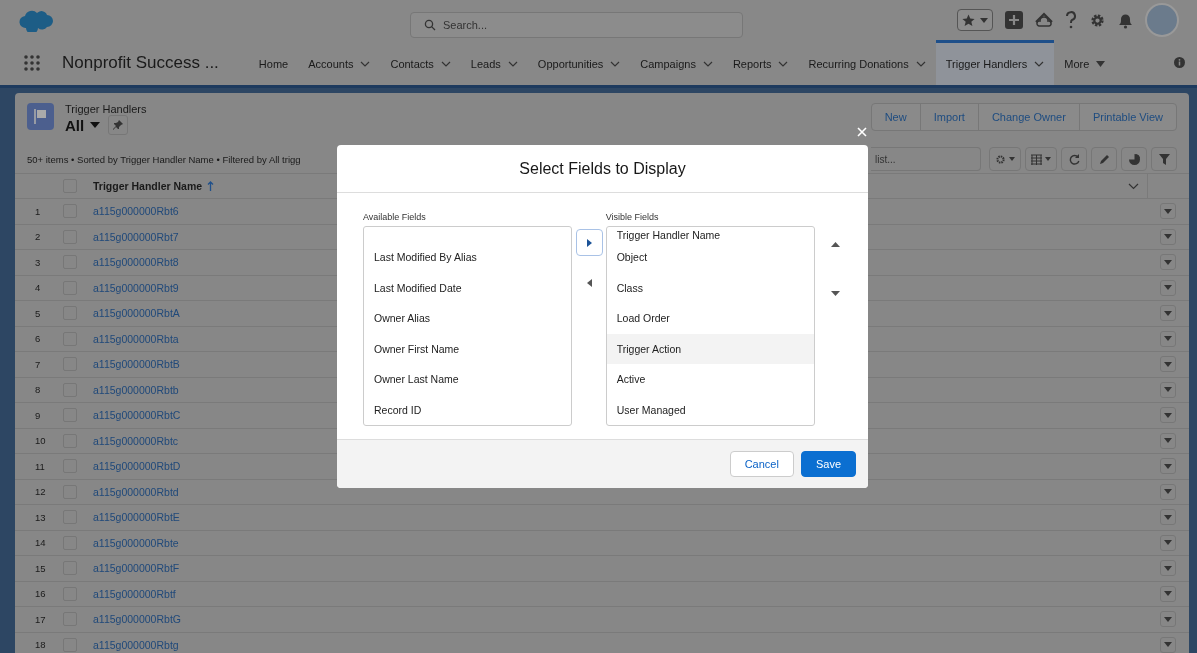  I want to click on field-option: Owner First Name, so click(468, 348).